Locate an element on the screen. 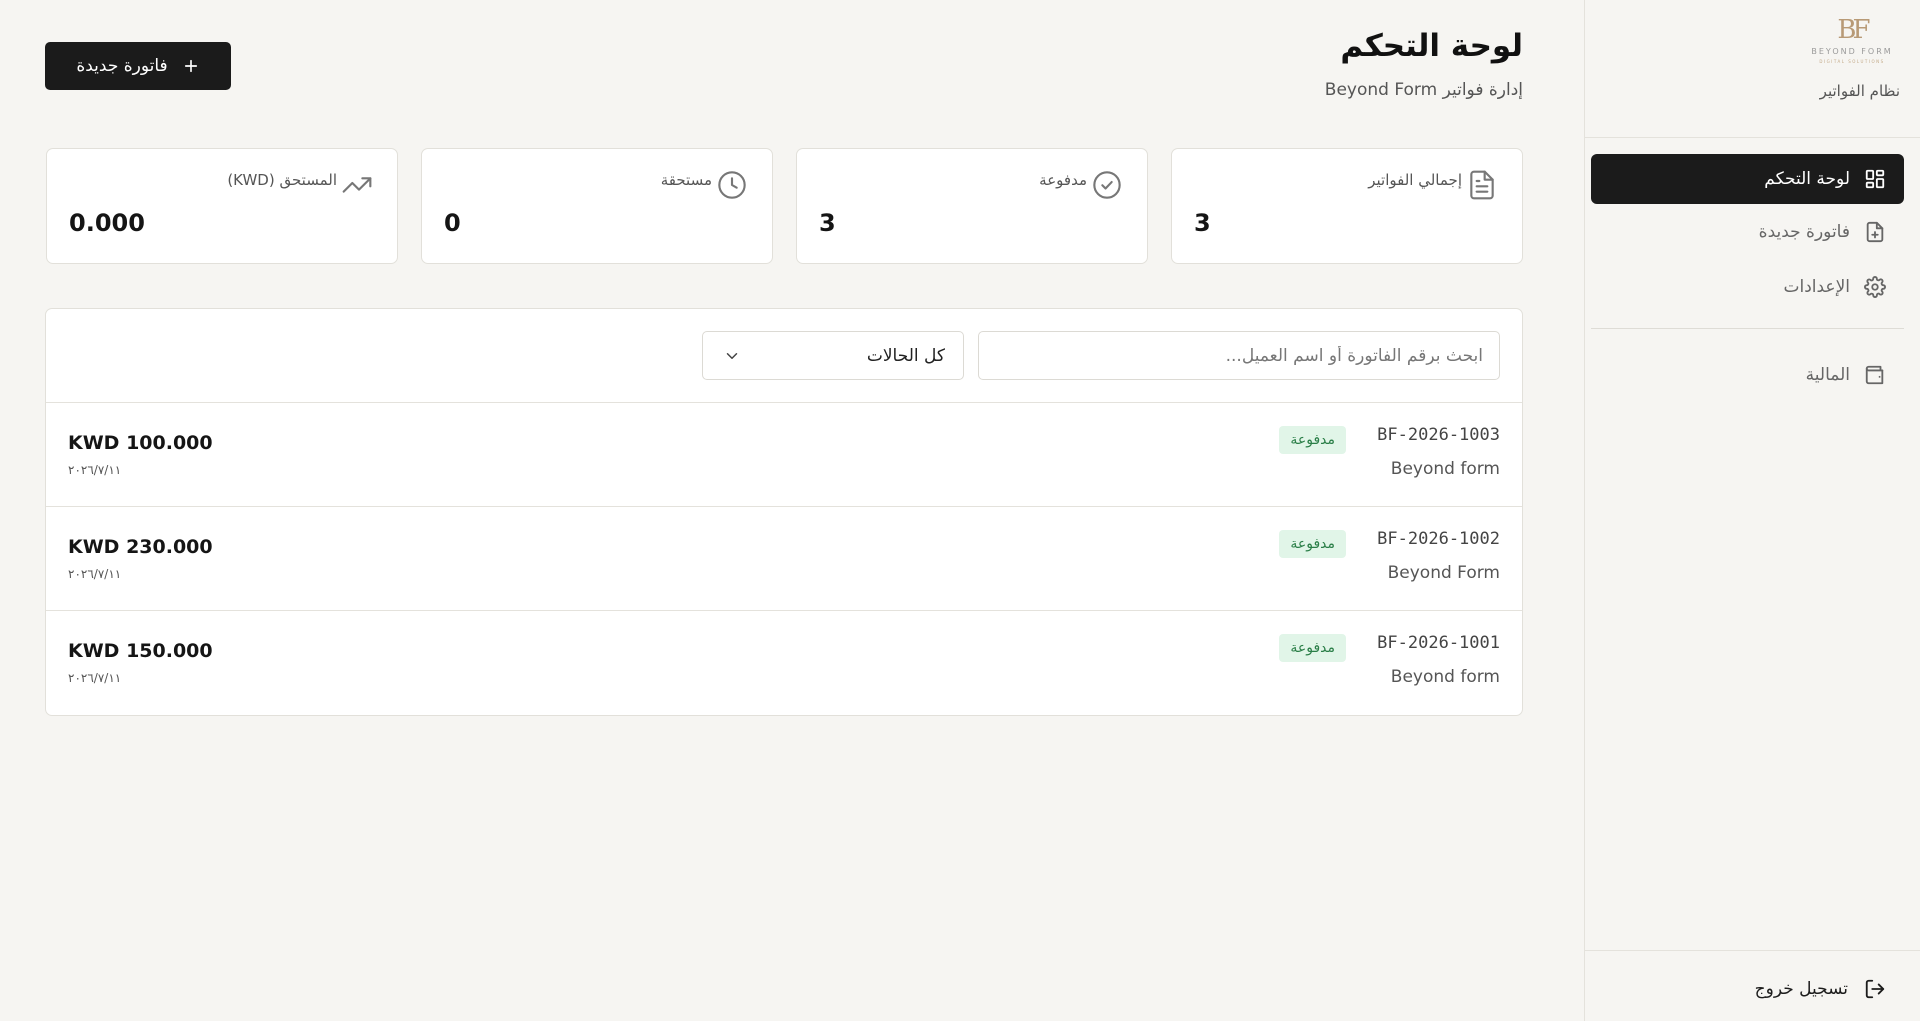  invoice-number: BF-2026-1001 is located at coordinates (1438, 643).